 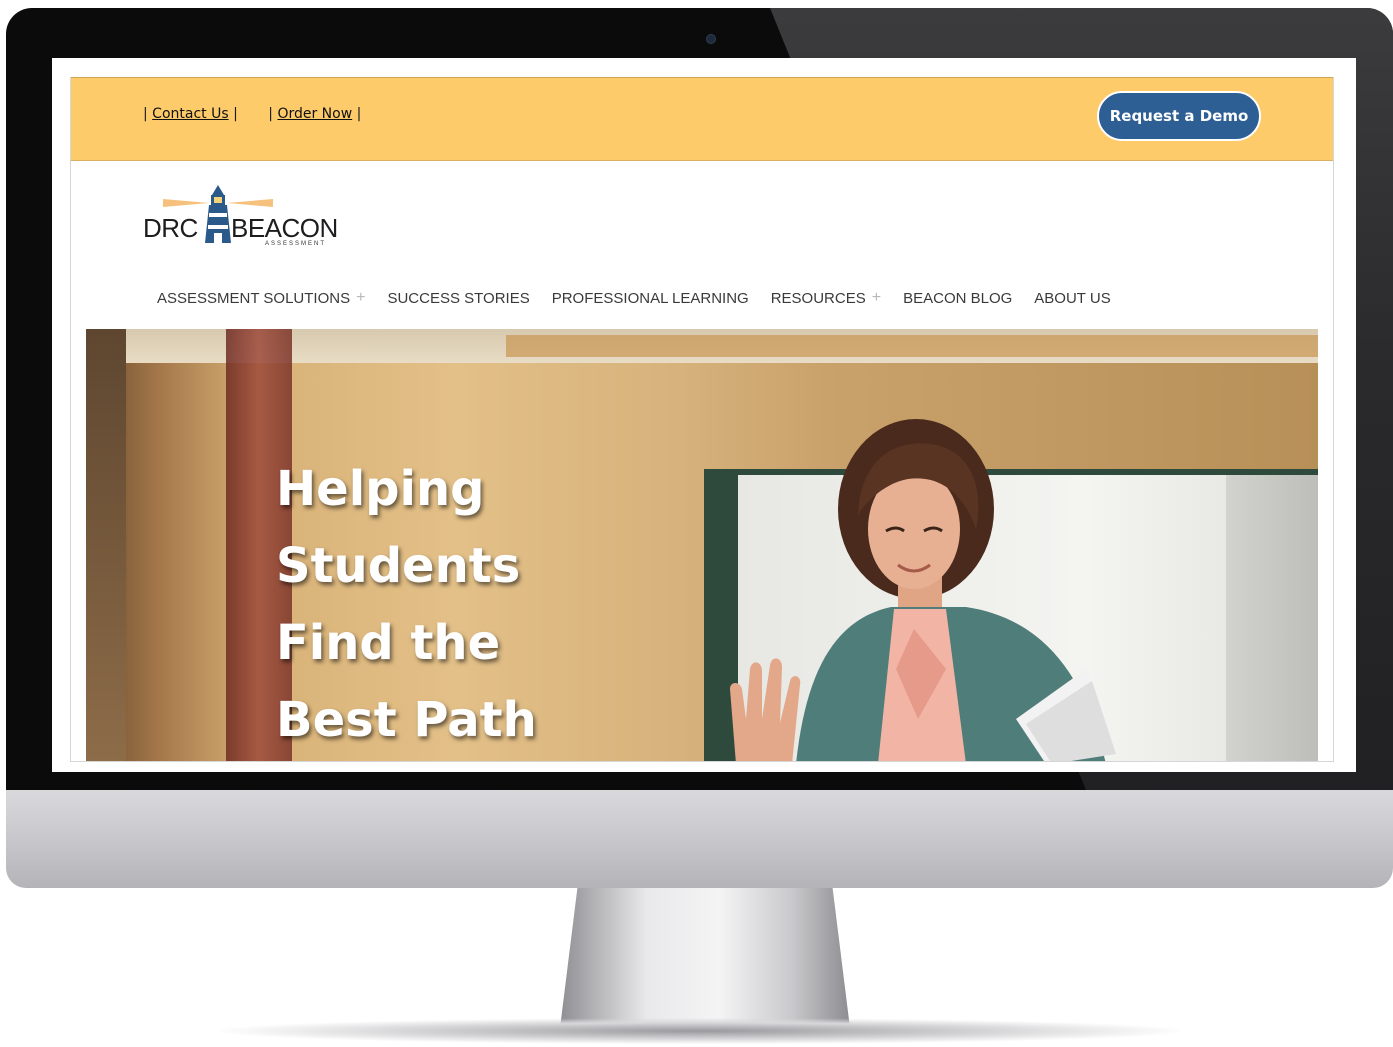 I want to click on hero-headline-line: Find the, so click(x=388, y=643).